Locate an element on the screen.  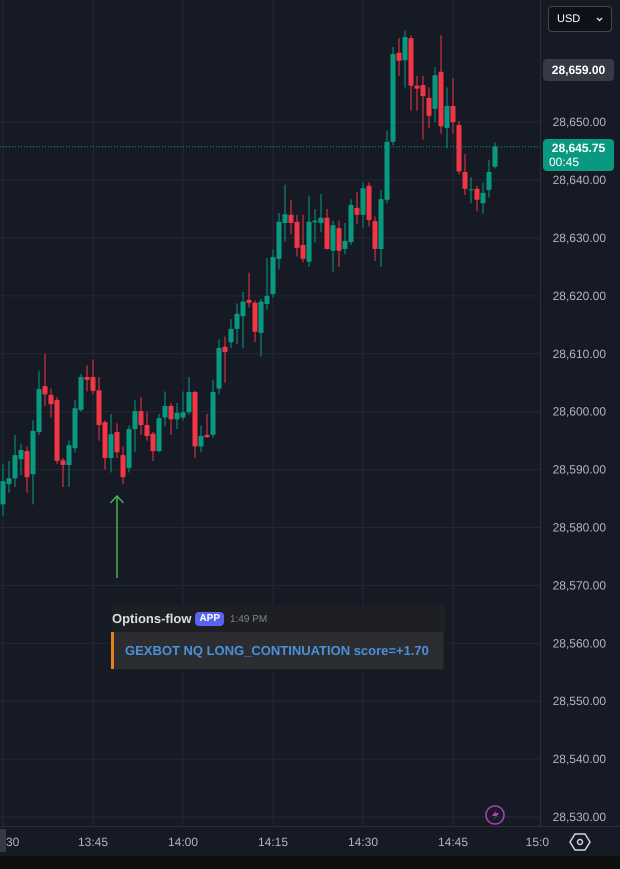
time-axis-label: 14:15 is located at coordinates (273, 842).